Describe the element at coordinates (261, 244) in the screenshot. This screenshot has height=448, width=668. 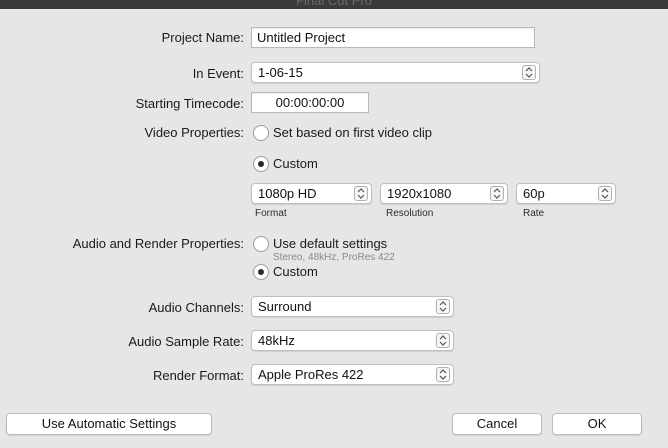
I see `audio-default-radio` at that location.